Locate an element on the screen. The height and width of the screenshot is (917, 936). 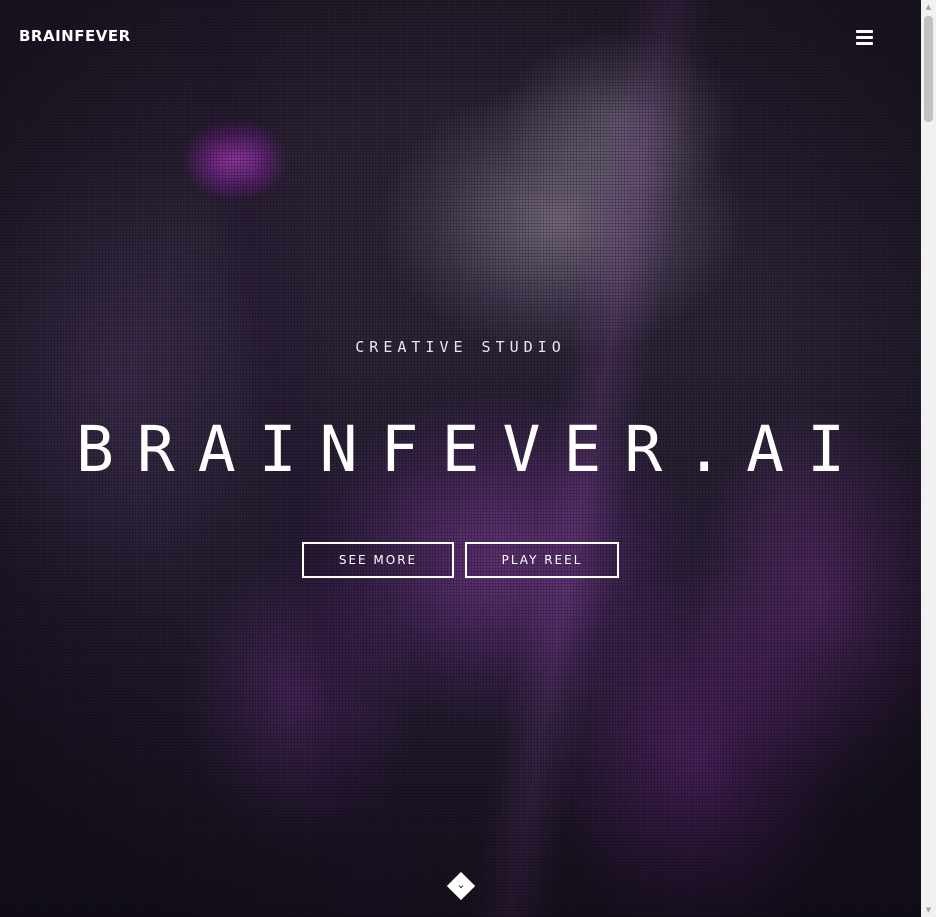
vertical-scrollbar: ▲ ▼ is located at coordinates (928, 458).